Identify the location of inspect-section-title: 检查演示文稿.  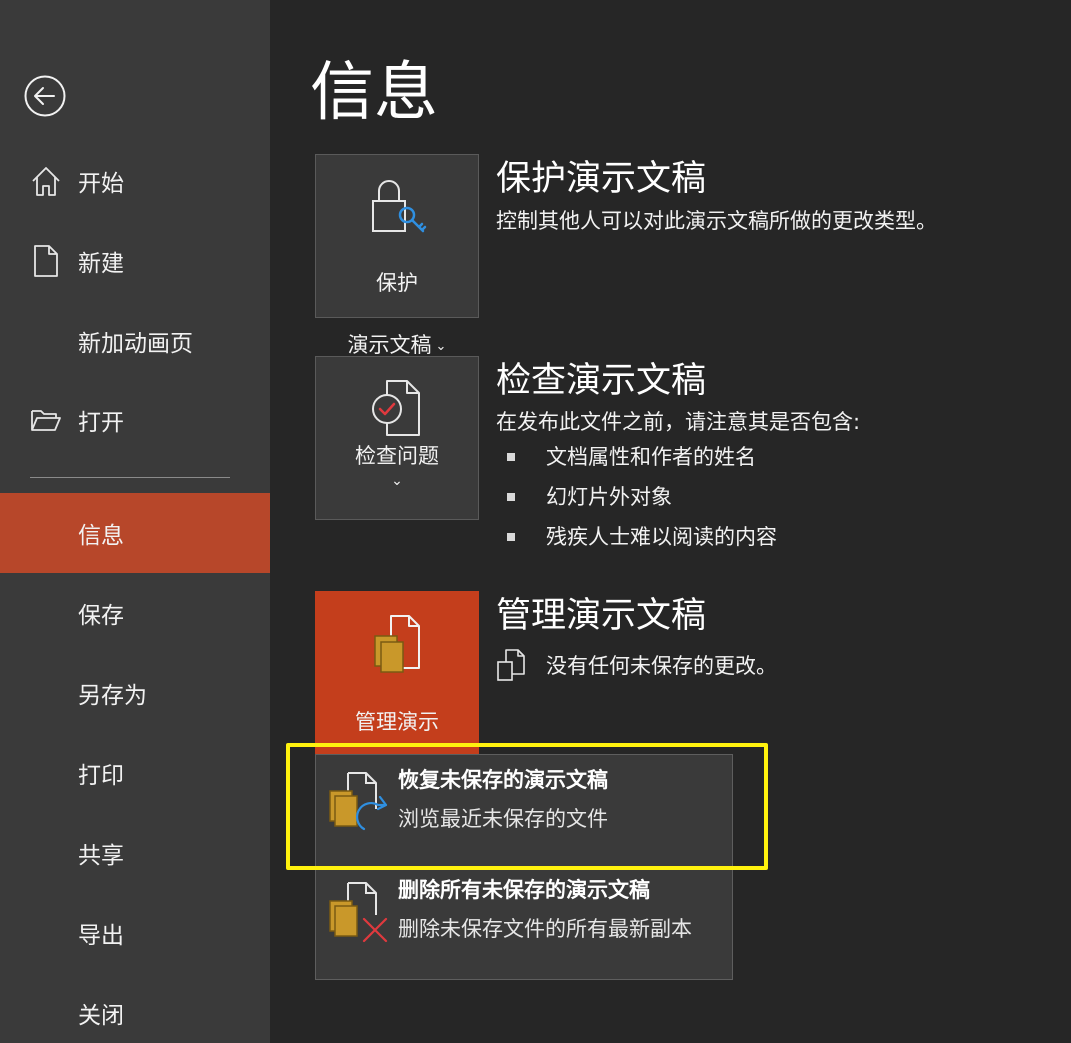
(601, 381).